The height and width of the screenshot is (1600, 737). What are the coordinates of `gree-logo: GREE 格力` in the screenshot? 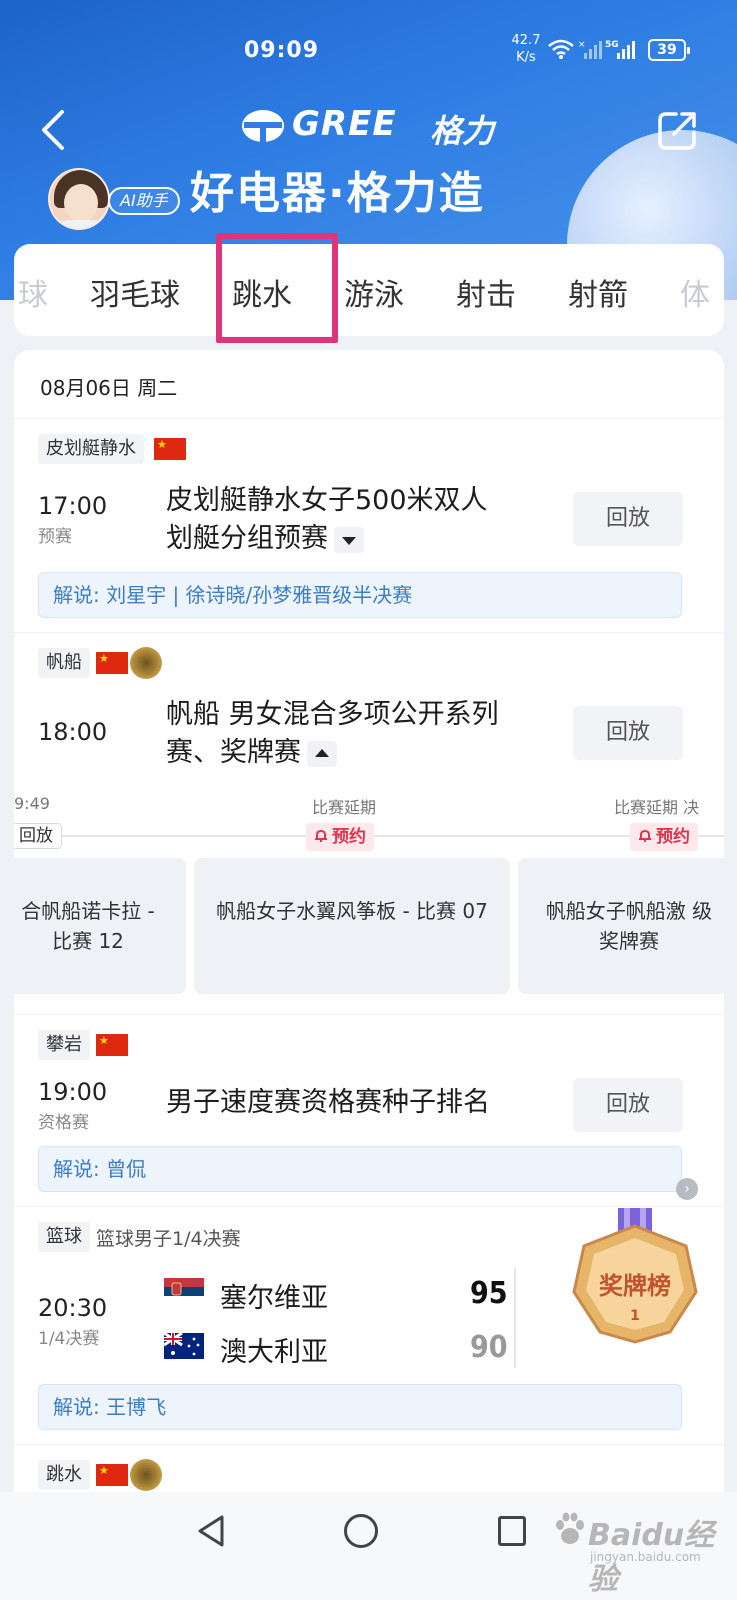 It's located at (370, 126).